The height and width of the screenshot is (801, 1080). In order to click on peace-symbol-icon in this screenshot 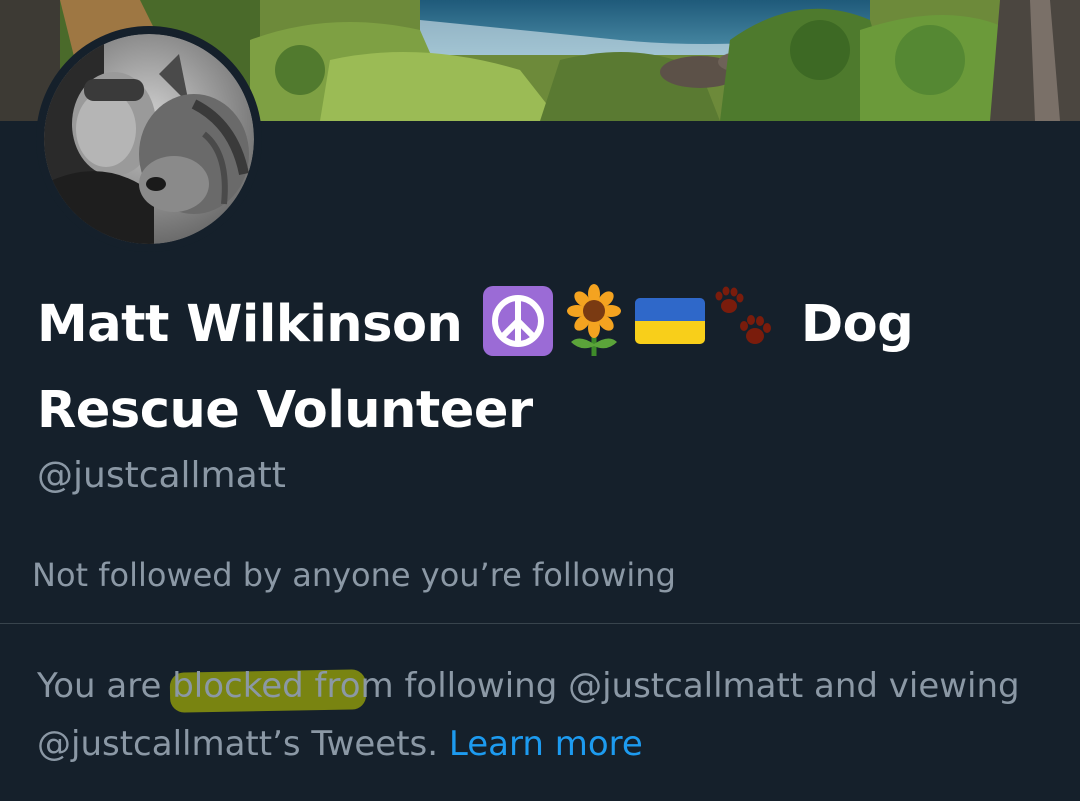, I will do `click(518, 321)`.